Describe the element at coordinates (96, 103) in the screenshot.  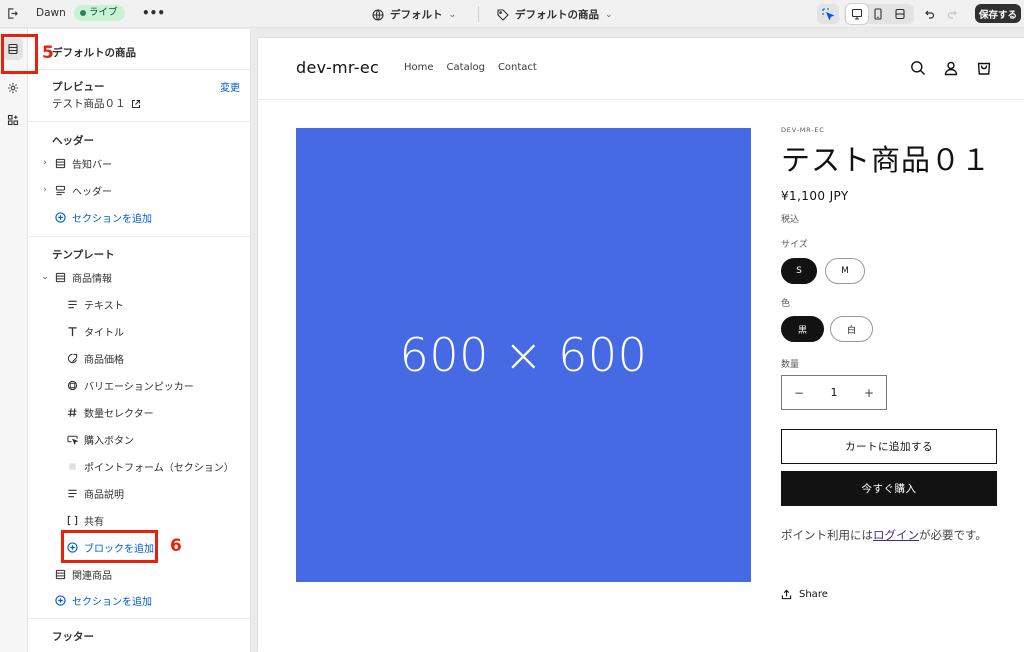
I see `preview-product: テスト商品０１` at that location.